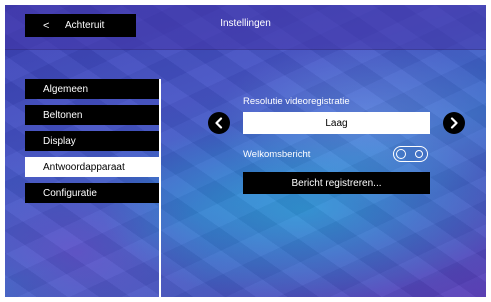  I want to click on sidebar-divider, so click(160, 188).